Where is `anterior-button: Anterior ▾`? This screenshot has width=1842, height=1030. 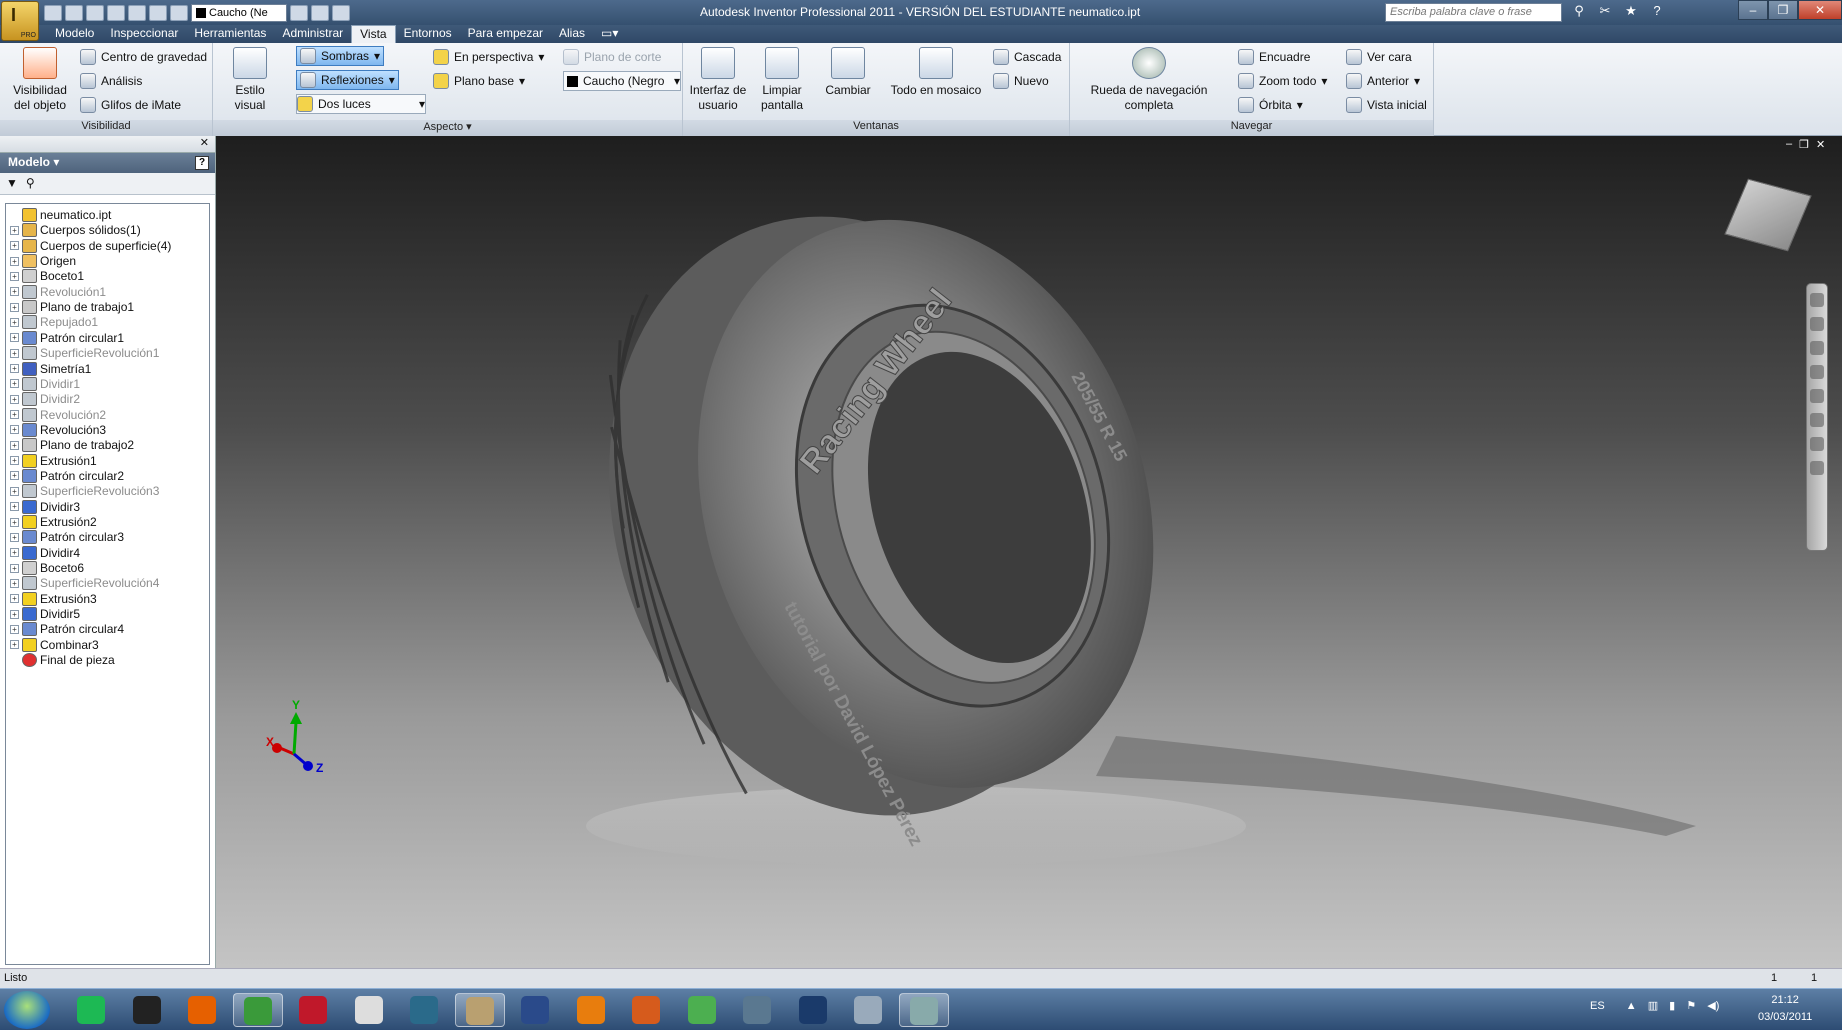
anterior-button: Anterior ▾ is located at coordinates (1383, 81).